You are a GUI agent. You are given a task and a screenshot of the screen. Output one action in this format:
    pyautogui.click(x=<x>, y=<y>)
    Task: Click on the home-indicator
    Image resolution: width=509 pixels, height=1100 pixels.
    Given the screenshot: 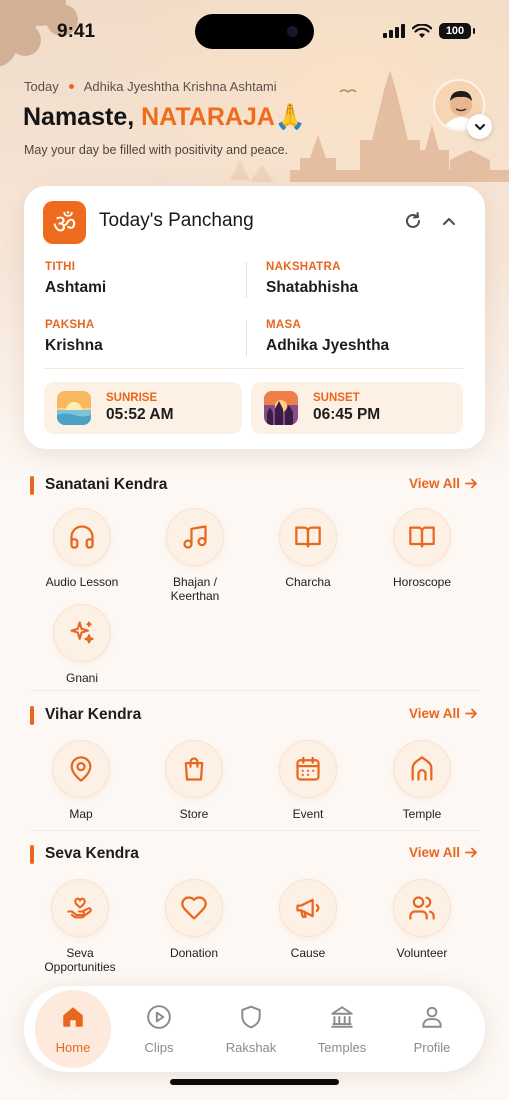 What is the action you would take?
    pyautogui.click(x=254, y=1082)
    